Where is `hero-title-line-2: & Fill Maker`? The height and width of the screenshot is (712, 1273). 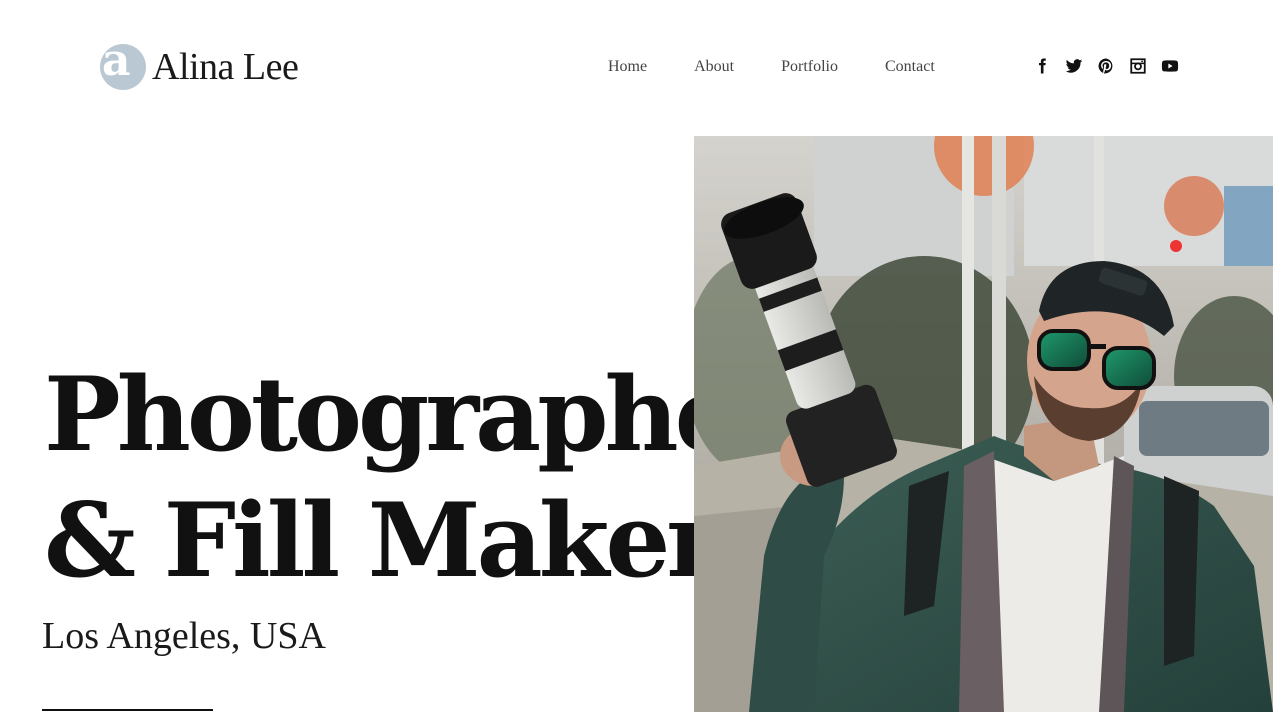 hero-title-line-2: & Fill Maker is located at coordinates (382, 541).